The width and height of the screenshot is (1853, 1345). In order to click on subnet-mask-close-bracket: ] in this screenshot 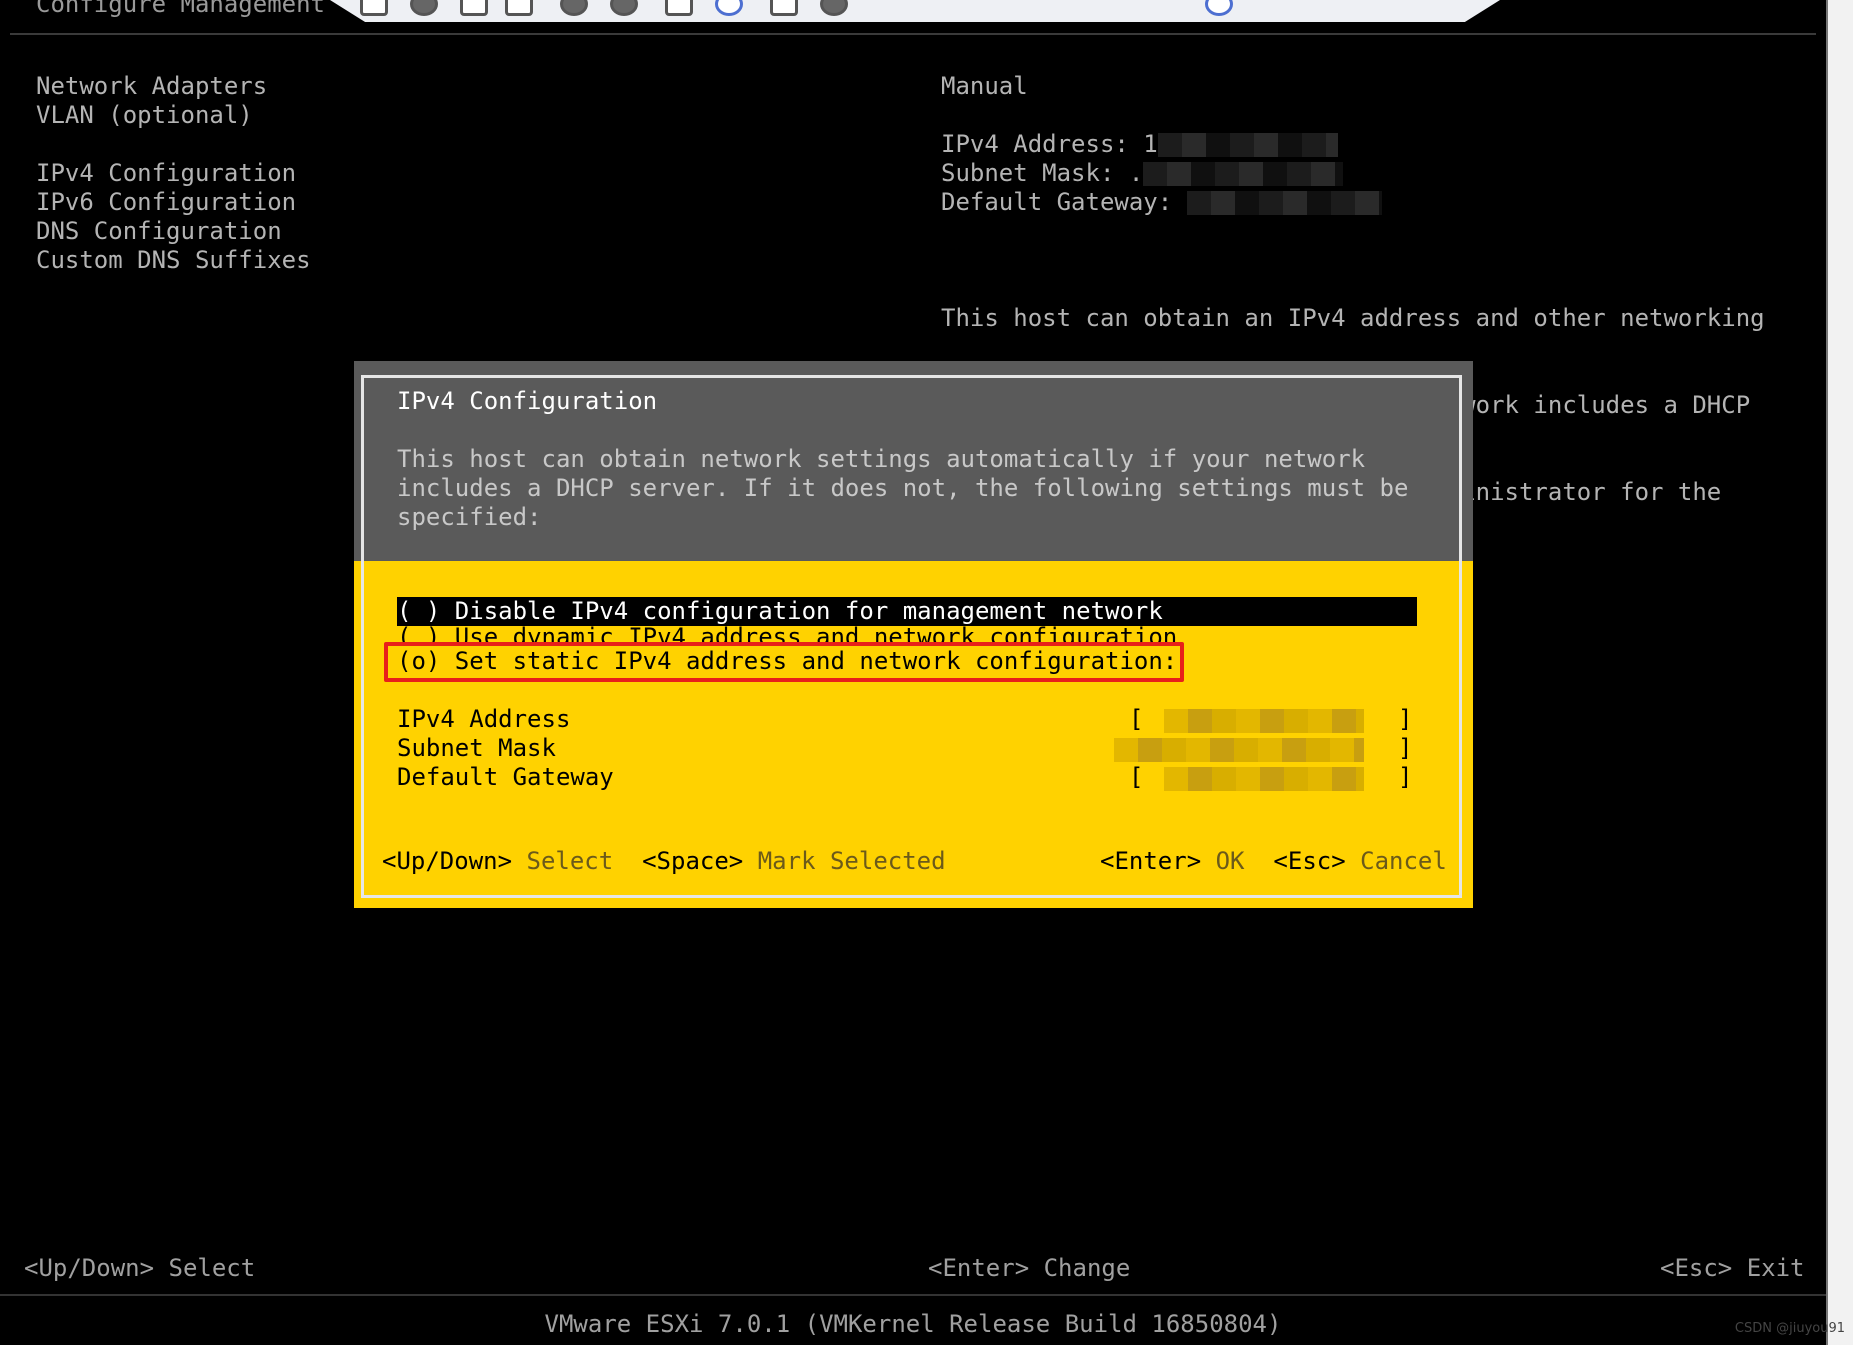, I will do `click(1405, 748)`.